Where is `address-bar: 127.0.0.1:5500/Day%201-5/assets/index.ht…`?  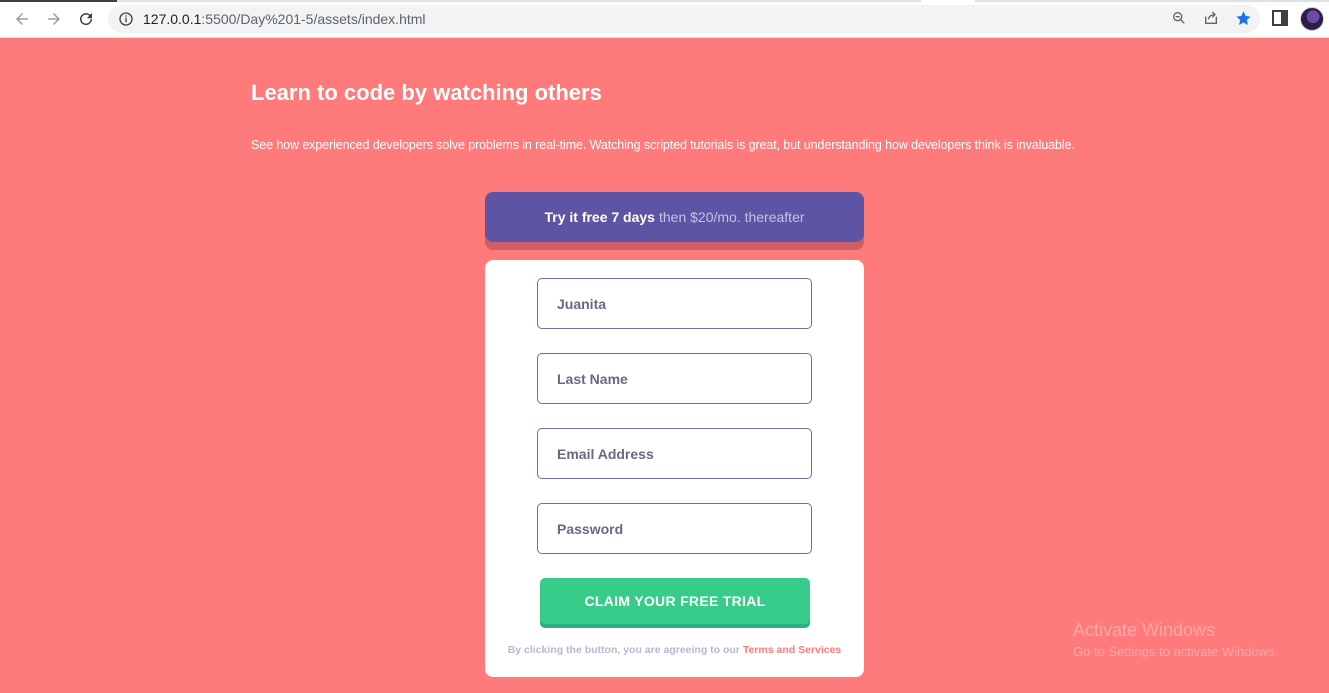 address-bar: 127.0.0.1:5500/Day%201-5/assets/index.ht… is located at coordinates (684, 19).